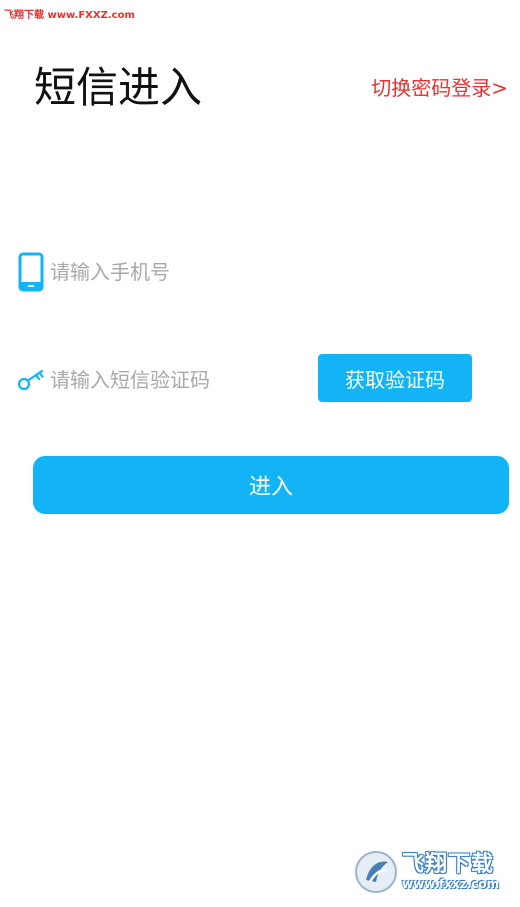 The height and width of the screenshot is (907, 520). What do you see at coordinates (395, 378) in the screenshot?
I see `get-verification-code-button: 获取验证码` at bounding box center [395, 378].